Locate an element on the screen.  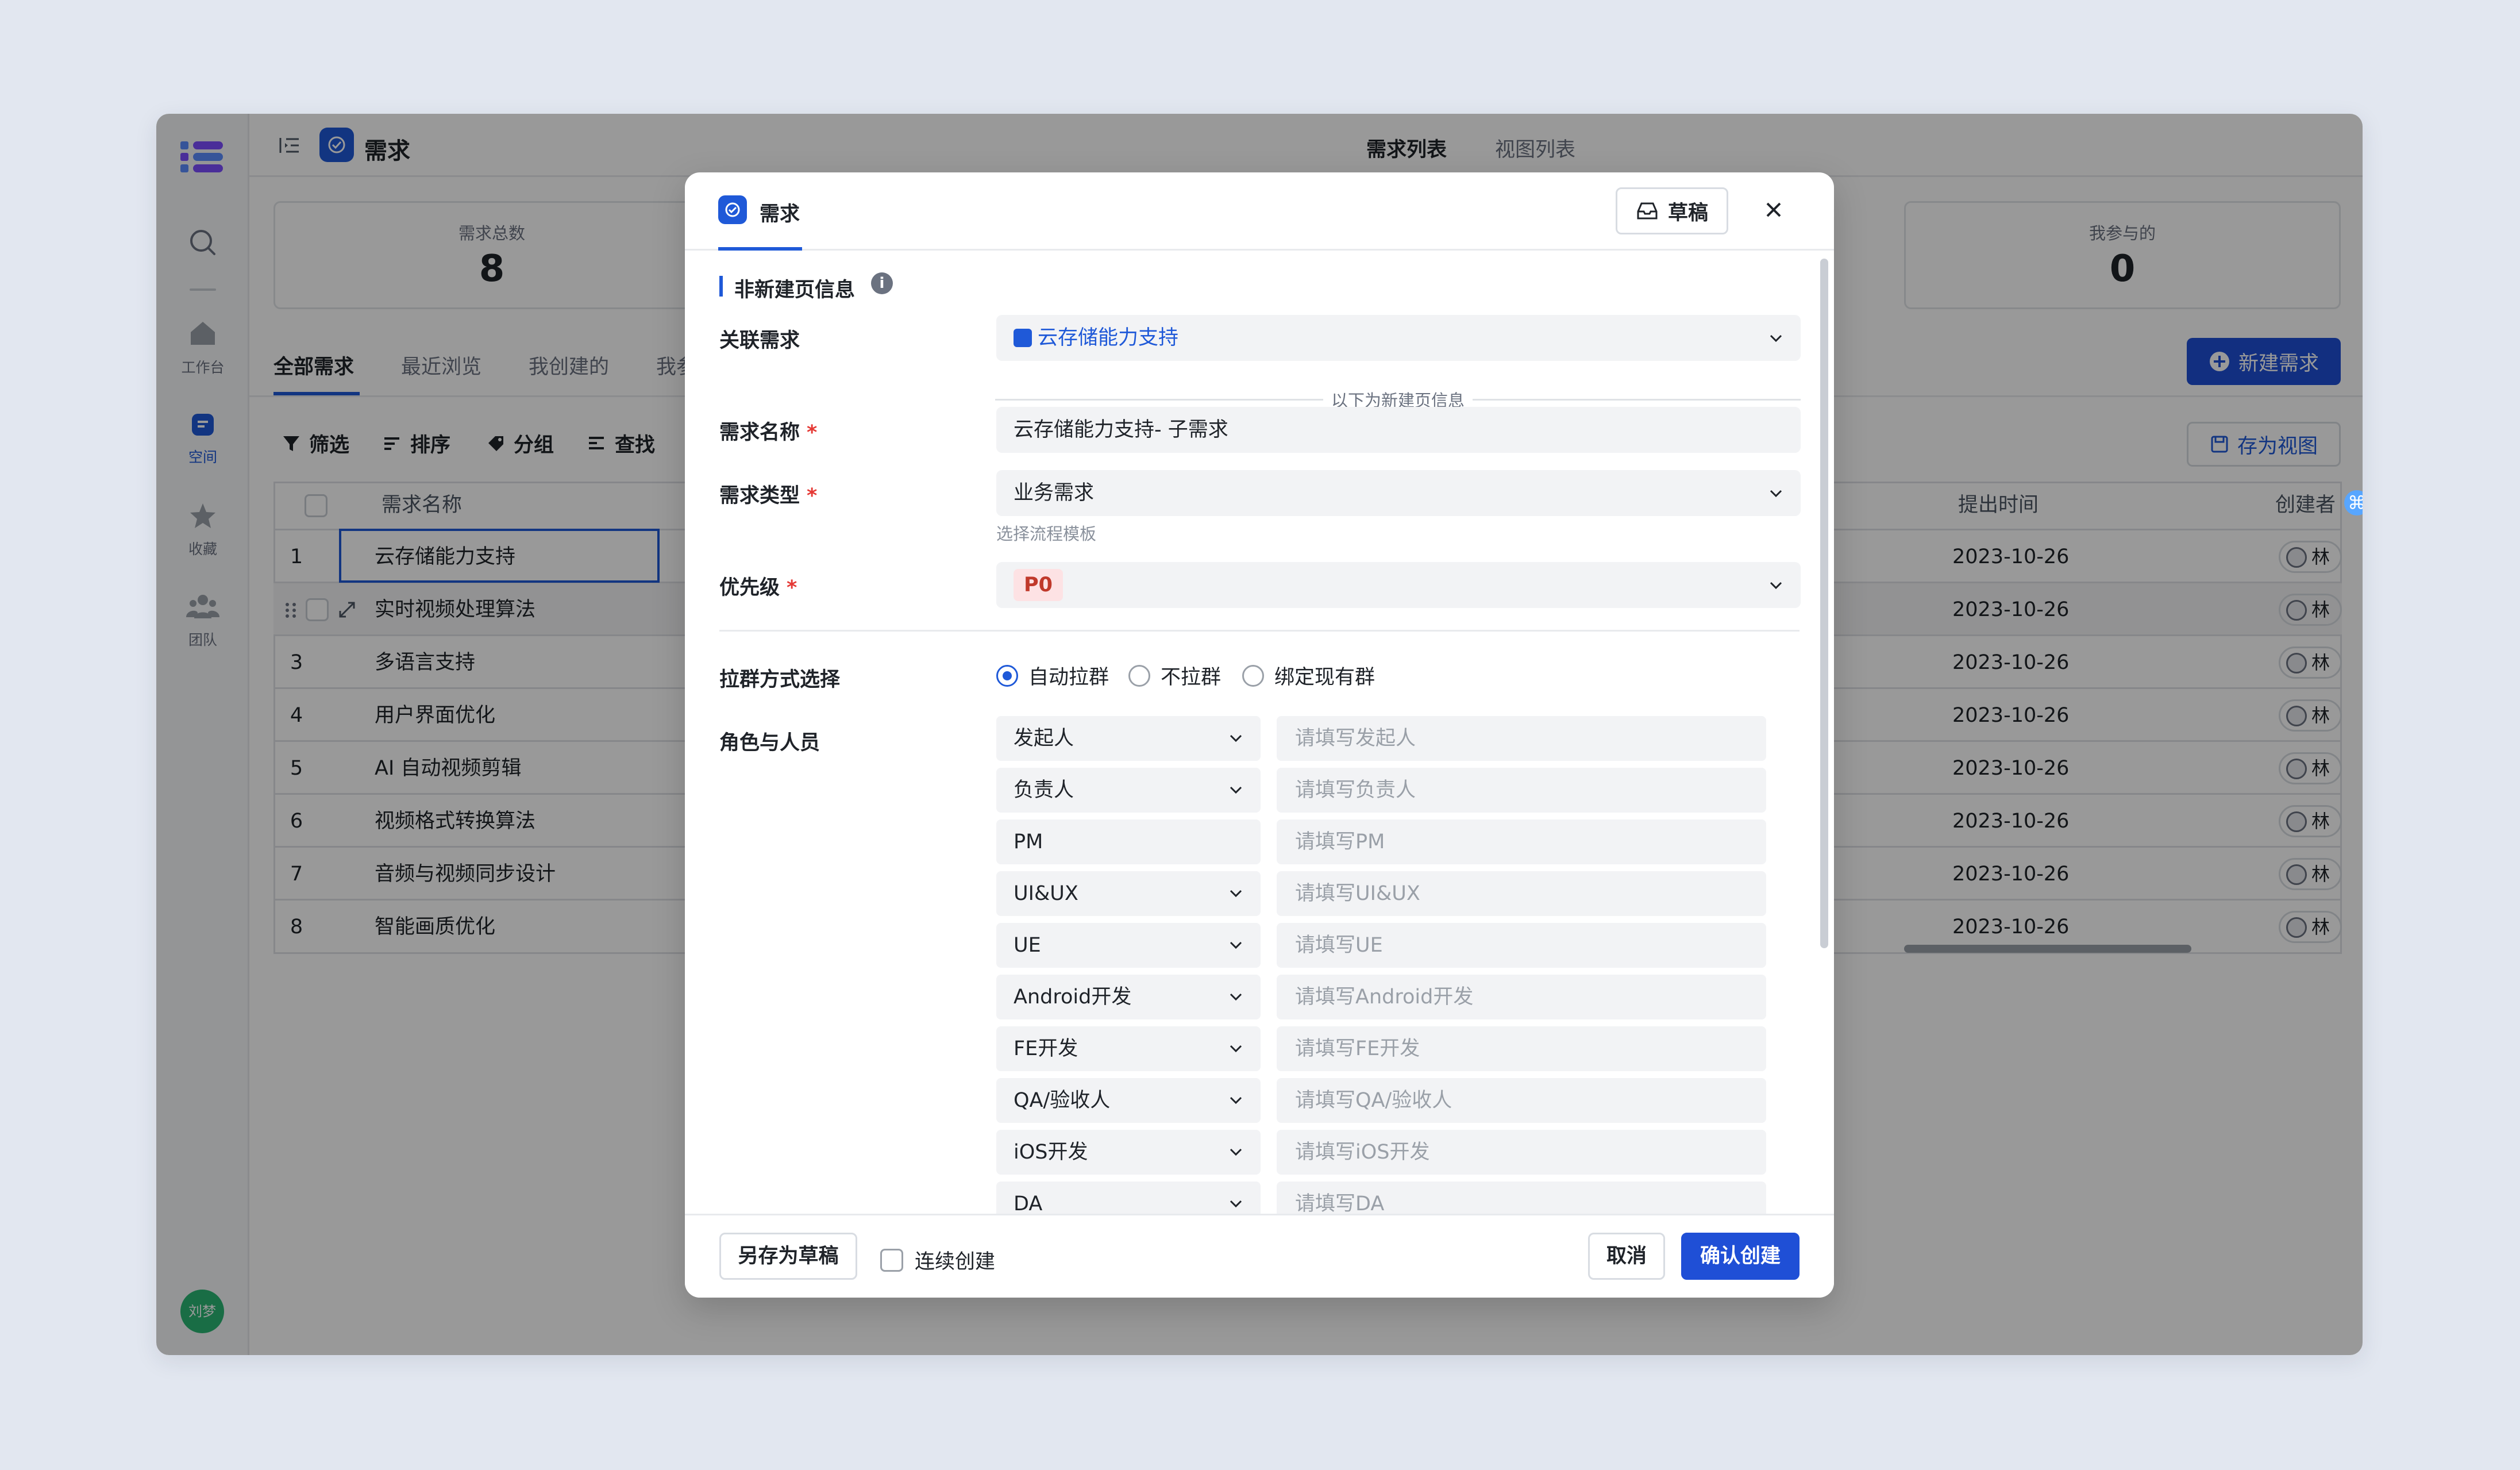
draft-button: 草稿 is located at coordinates (1672, 210).